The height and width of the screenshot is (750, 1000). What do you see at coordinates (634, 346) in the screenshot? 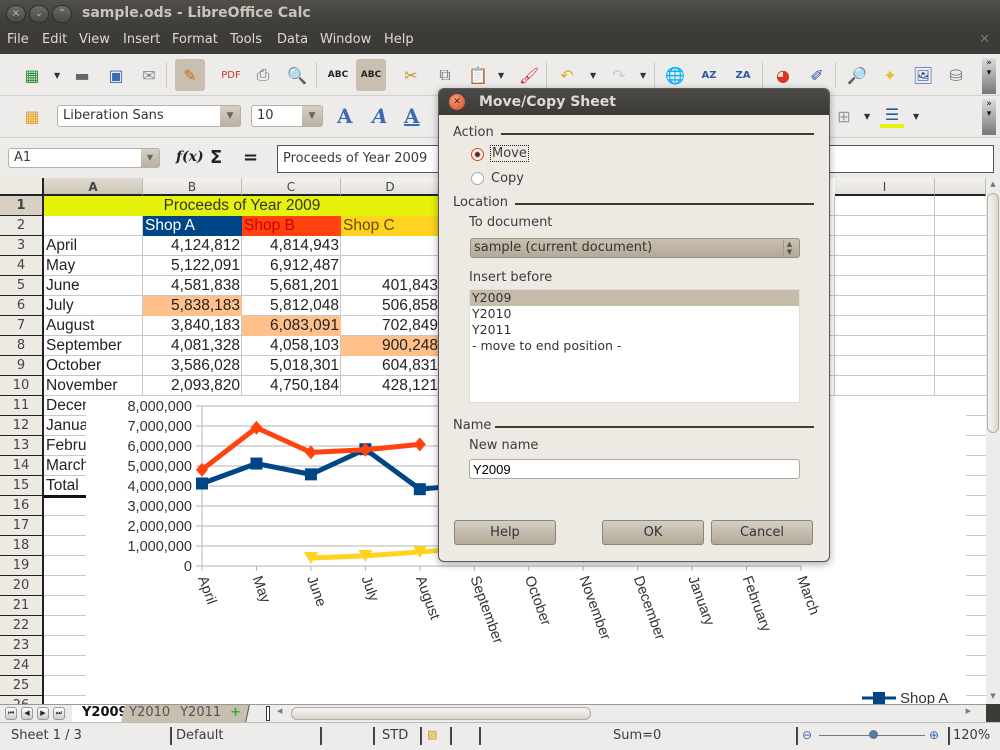
I see `list-item: - move to end position -` at bounding box center [634, 346].